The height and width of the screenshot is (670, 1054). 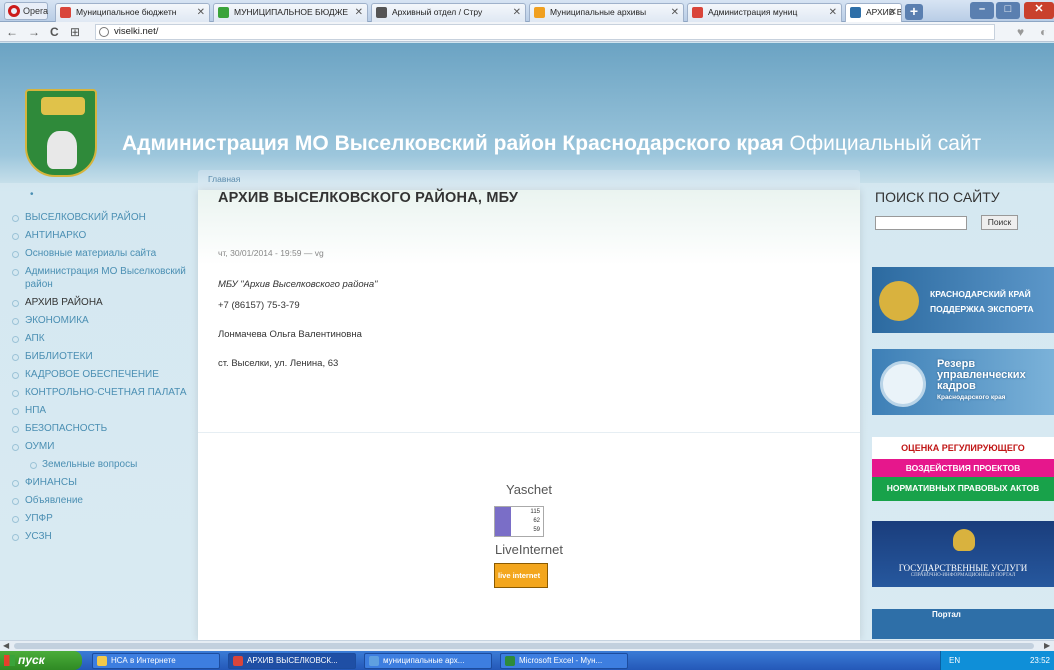 I want to click on sidebar-item-finance: ФИНАНСЫ, so click(x=98, y=482).